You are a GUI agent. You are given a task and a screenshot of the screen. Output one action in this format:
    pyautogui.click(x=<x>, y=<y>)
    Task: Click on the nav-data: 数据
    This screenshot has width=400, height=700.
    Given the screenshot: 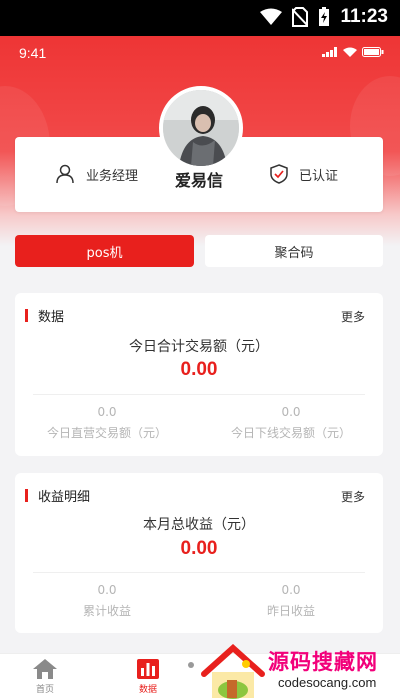 What is the action you would take?
    pyautogui.click(x=148, y=676)
    